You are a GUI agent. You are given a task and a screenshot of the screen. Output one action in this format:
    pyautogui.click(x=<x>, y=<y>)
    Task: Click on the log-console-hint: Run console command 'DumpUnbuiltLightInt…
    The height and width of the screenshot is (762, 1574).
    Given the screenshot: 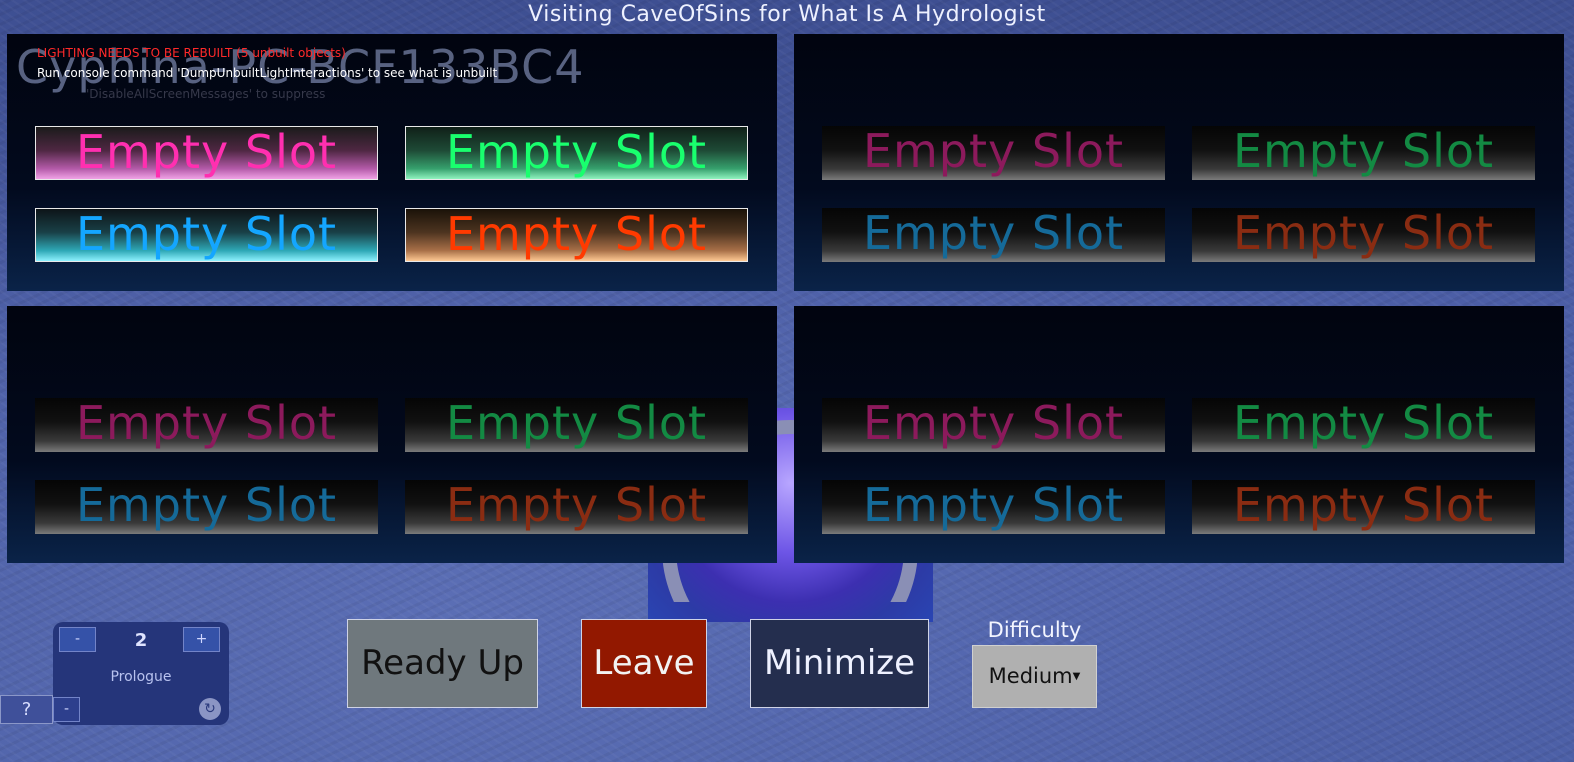 What is the action you would take?
    pyautogui.click(x=267, y=73)
    